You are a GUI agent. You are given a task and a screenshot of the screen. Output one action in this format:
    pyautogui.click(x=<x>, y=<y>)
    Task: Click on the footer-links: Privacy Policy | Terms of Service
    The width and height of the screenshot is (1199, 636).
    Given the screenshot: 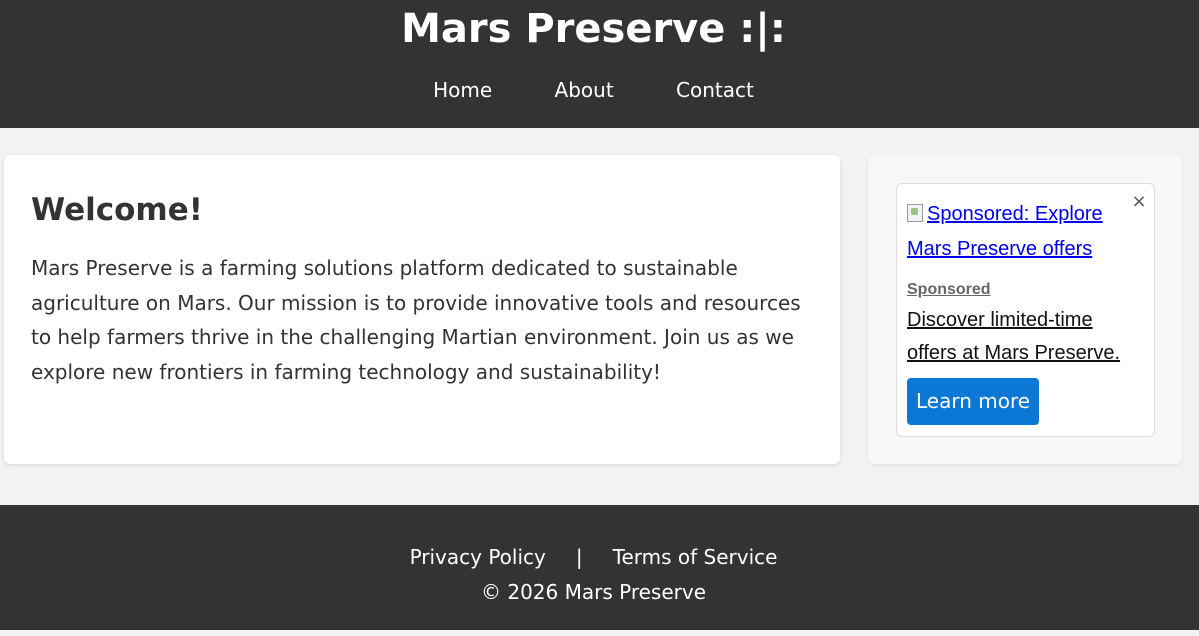 What is the action you would take?
    pyautogui.click(x=593, y=557)
    